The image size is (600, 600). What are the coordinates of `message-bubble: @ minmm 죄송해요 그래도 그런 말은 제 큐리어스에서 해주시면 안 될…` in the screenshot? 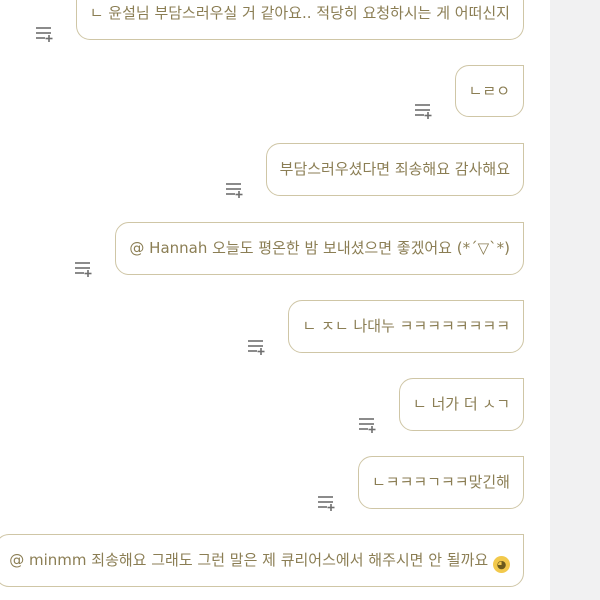 It's located at (262, 560).